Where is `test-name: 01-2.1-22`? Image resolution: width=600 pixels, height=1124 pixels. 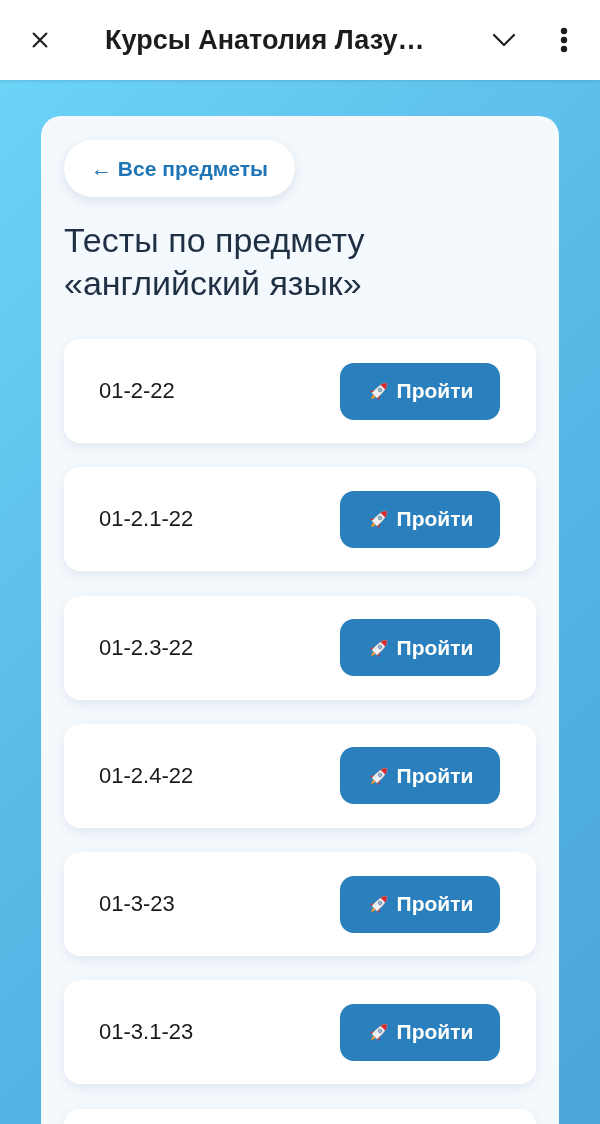
test-name: 01-2.1-22 is located at coordinates (146, 519).